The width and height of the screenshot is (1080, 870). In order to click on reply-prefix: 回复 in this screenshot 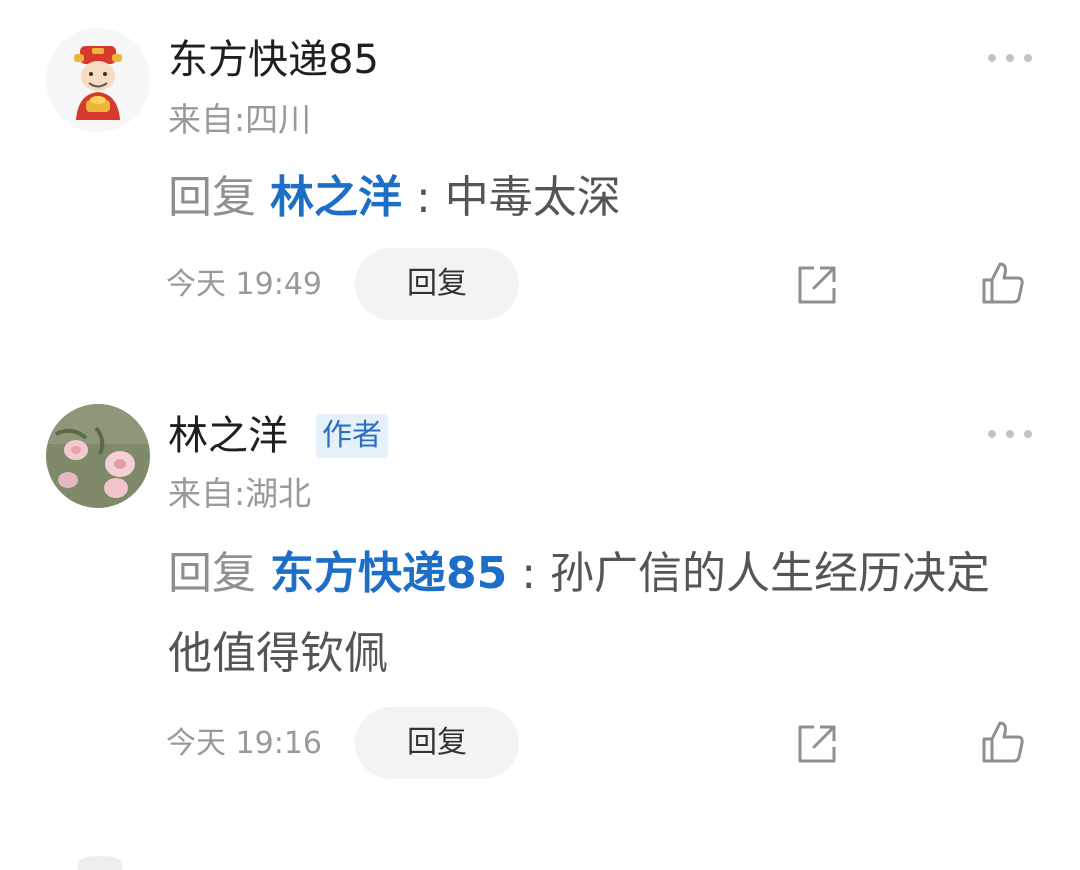, I will do `click(212, 573)`.